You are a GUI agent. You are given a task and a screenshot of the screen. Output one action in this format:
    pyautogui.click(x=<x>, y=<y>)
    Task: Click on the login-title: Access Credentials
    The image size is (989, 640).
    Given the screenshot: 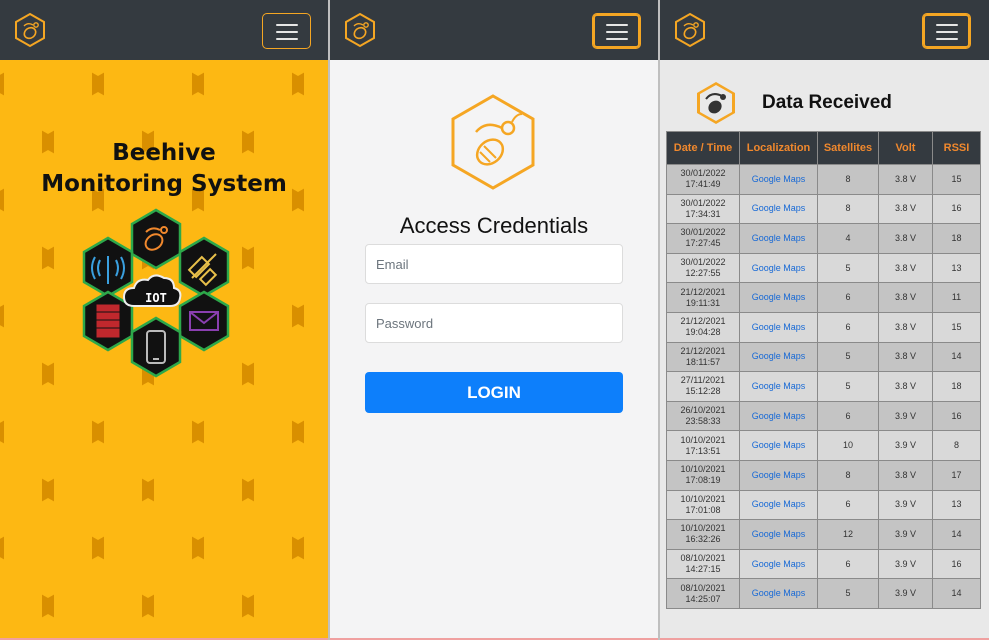 What is the action you would take?
    pyautogui.click(x=494, y=225)
    